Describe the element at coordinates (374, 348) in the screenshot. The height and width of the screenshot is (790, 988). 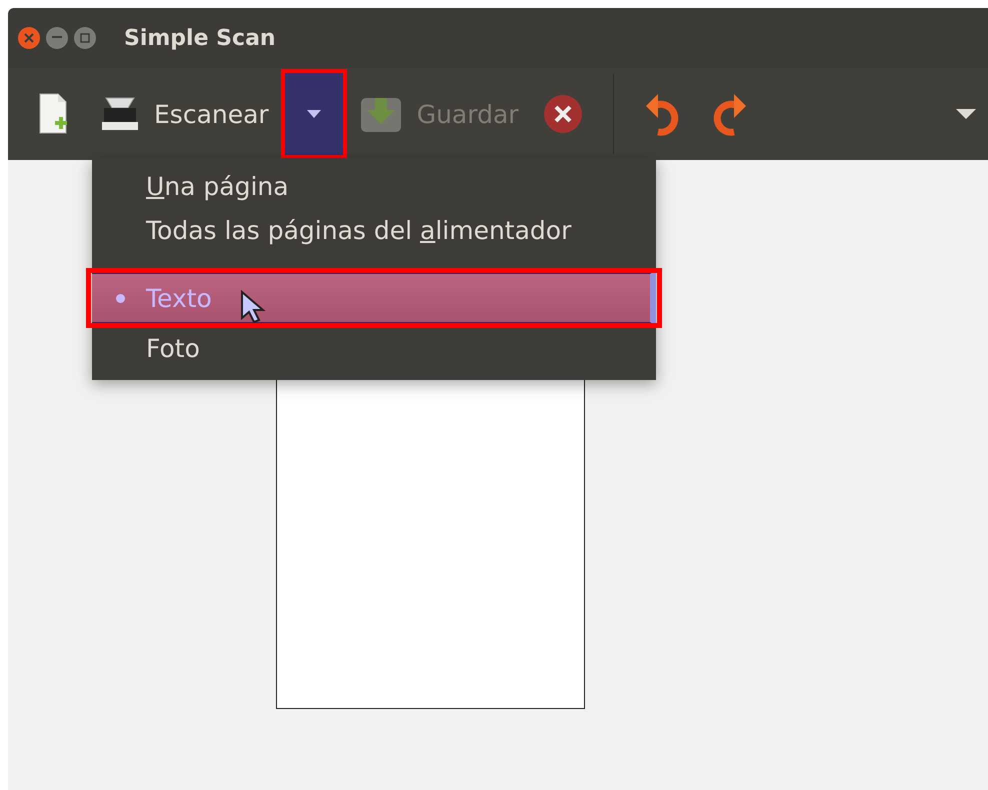
I see `menu-item: Foto` at that location.